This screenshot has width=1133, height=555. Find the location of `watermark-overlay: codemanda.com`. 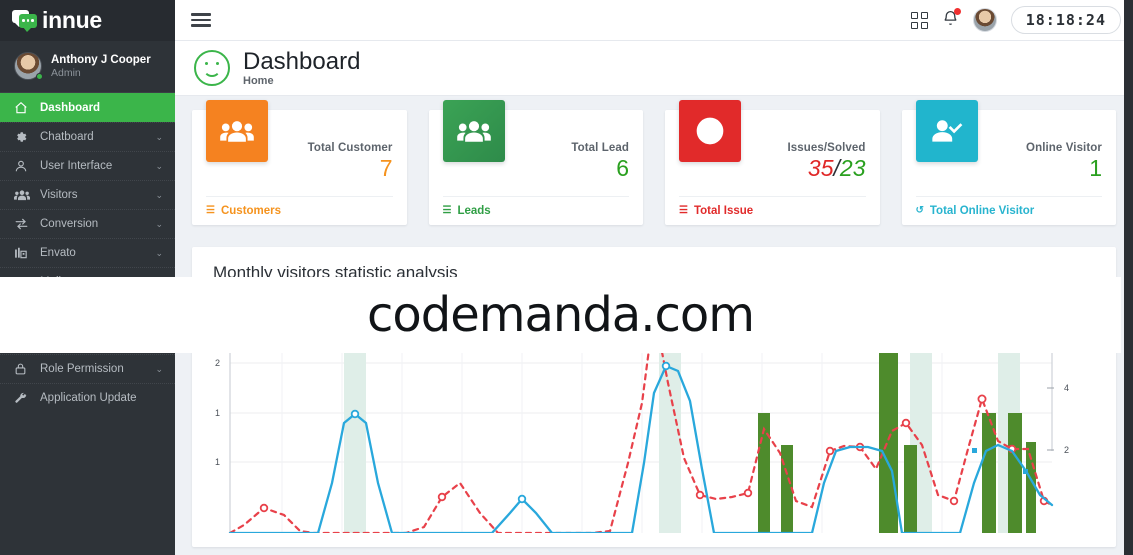

watermark-overlay: codemanda.com is located at coordinates (560, 315).